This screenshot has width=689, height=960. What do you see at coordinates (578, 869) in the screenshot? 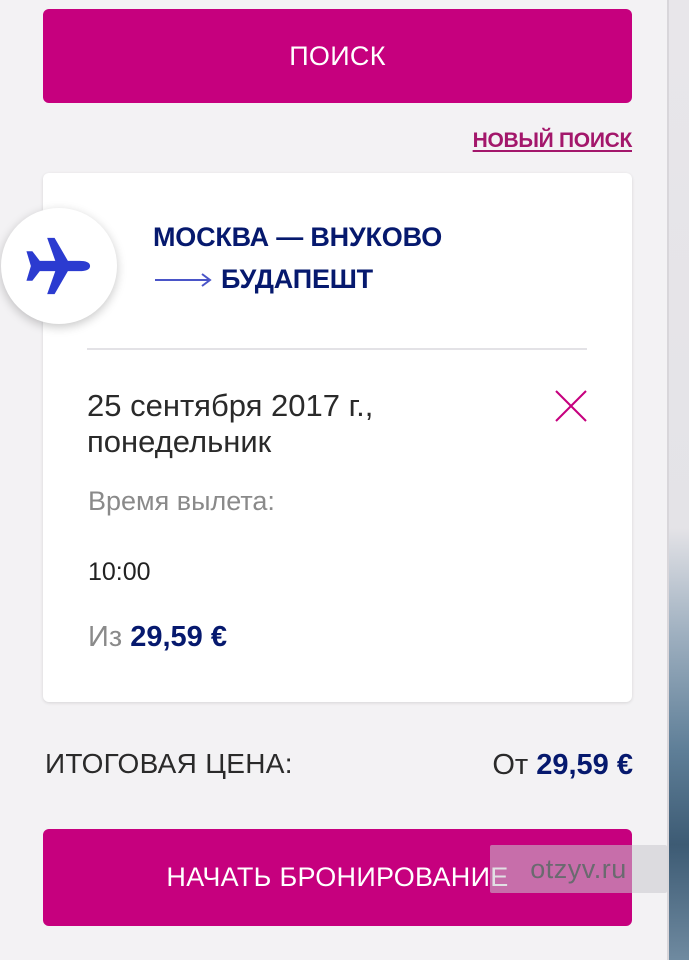
I see `watermark: otzyv.ru` at bounding box center [578, 869].